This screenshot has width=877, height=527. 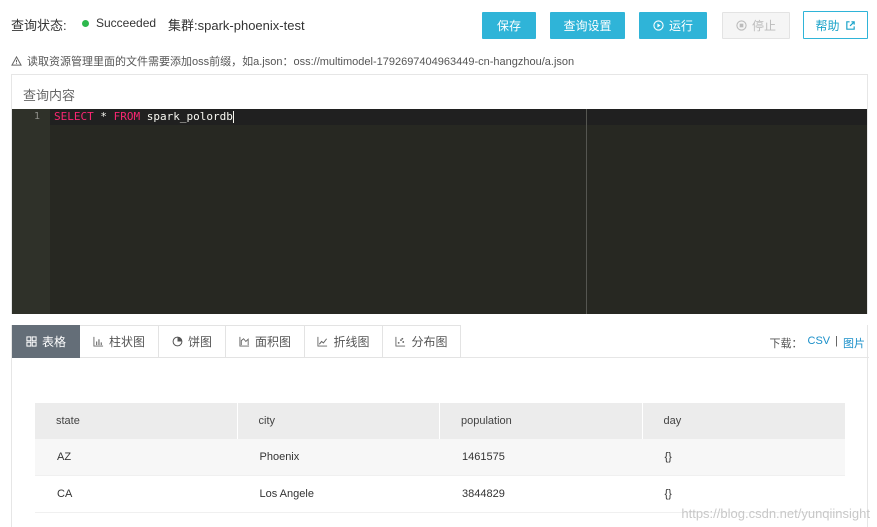 What do you see at coordinates (429, 342) in the screenshot?
I see `tab-scatter-chart-label: 分布图` at bounding box center [429, 342].